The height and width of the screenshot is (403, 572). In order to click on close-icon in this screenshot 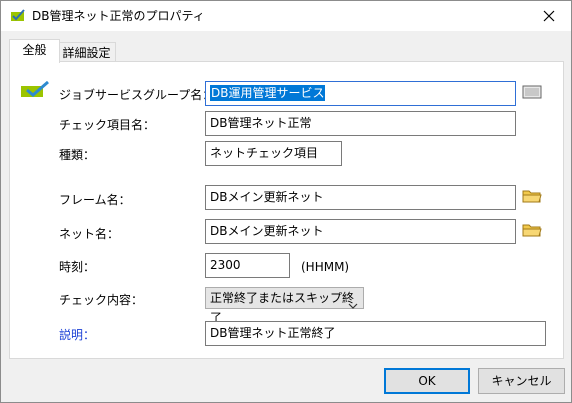, I will do `click(549, 16)`.